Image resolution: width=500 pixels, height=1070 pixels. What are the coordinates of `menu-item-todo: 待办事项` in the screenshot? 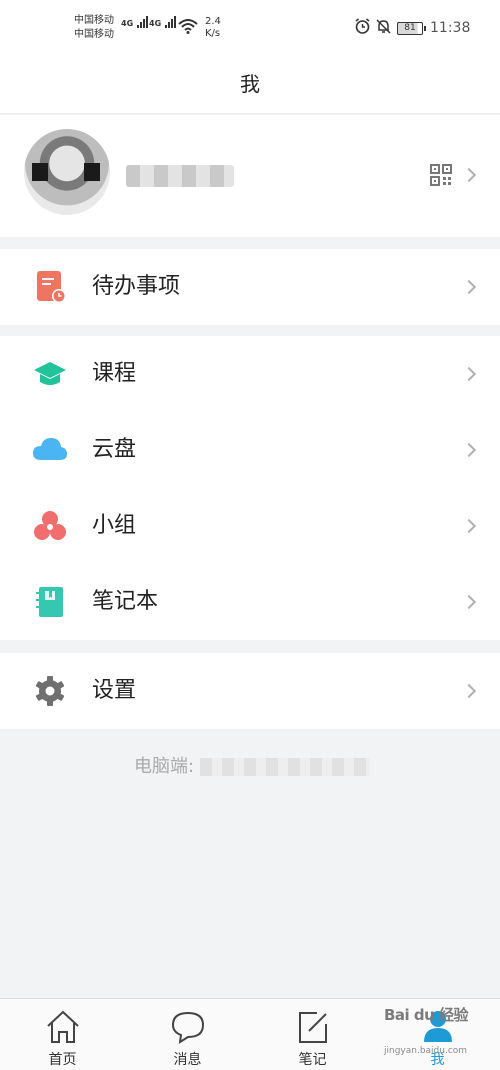 It's located at (250, 287).